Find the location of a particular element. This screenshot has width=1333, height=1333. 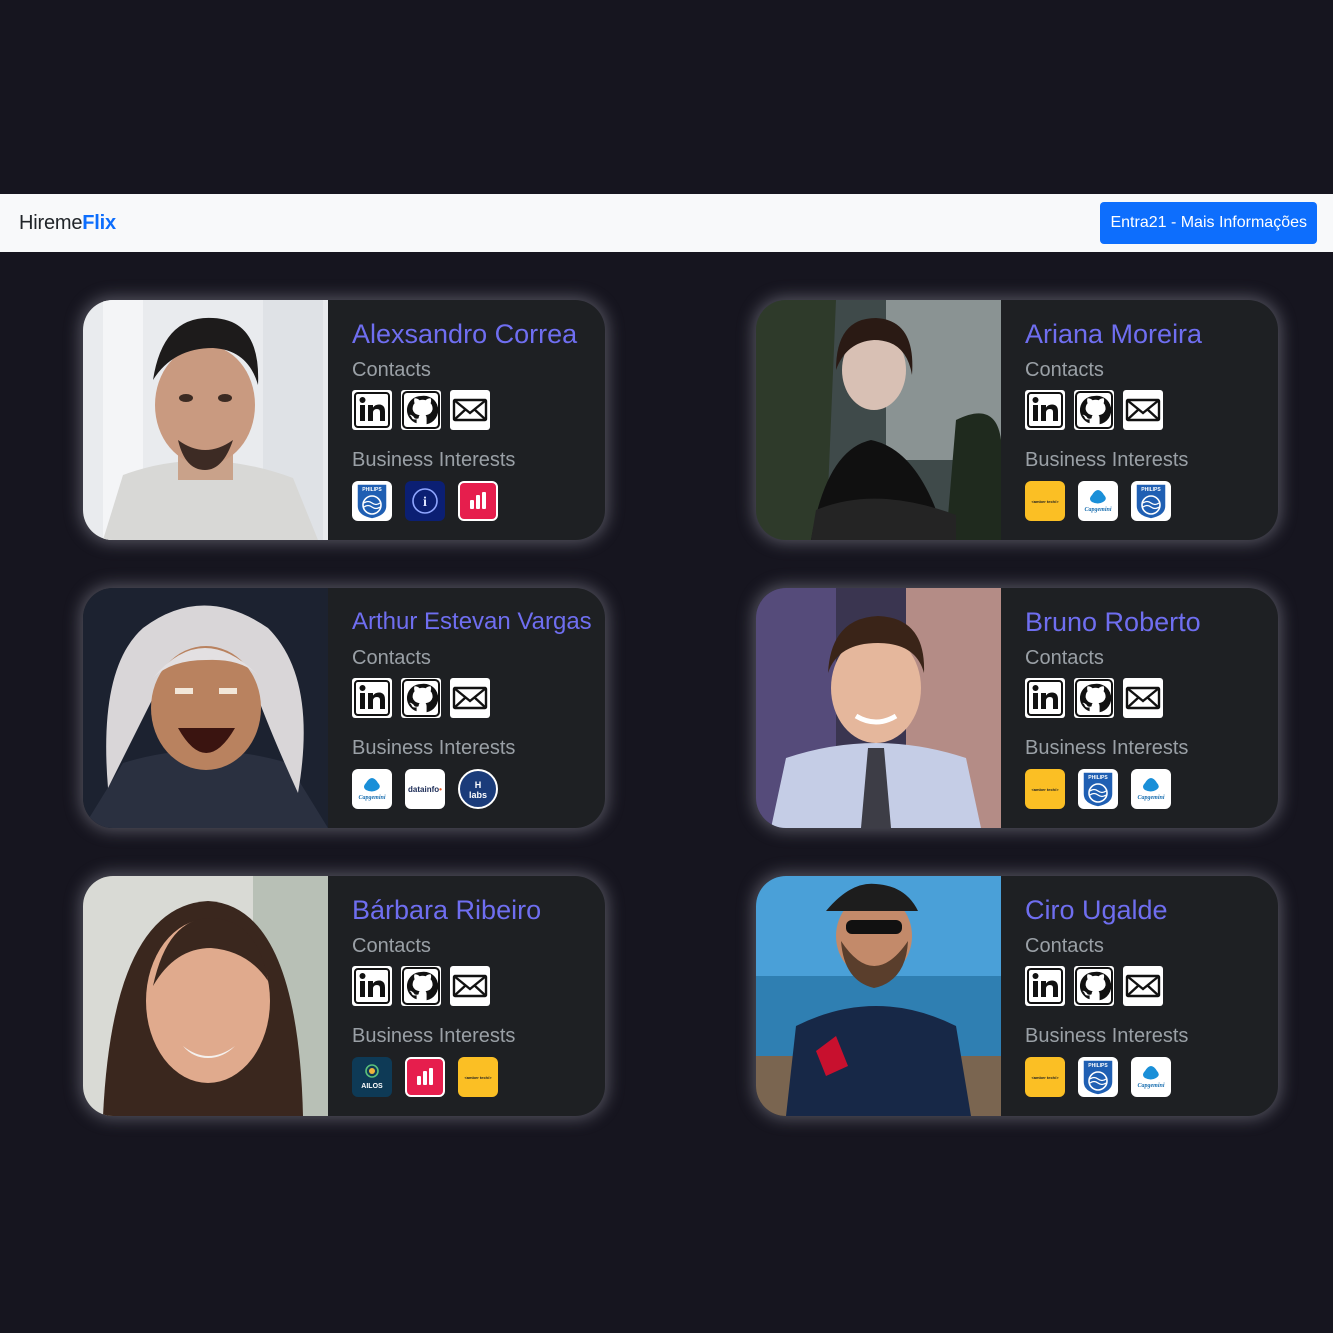

svg-text: H is located at coordinates (478, 785).